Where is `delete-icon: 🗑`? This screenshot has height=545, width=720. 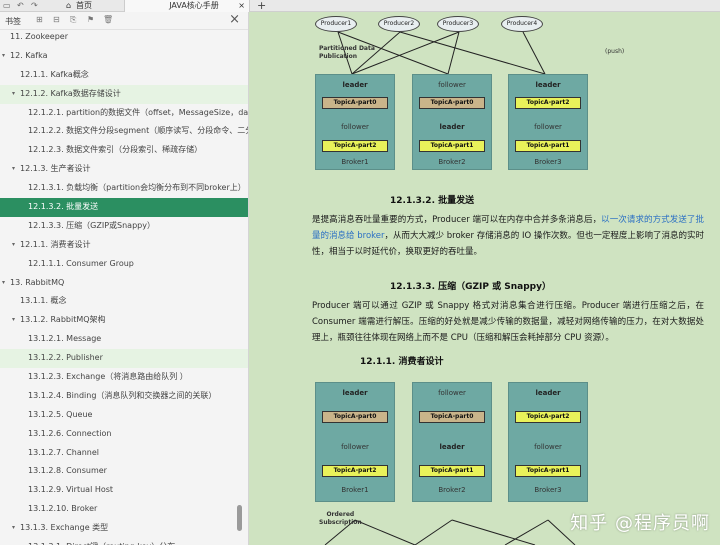 delete-icon: 🗑 is located at coordinates (108, 19).